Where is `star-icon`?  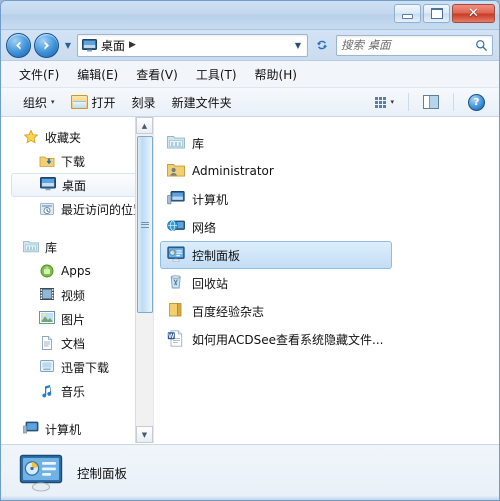 star-icon is located at coordinates (31, 137).